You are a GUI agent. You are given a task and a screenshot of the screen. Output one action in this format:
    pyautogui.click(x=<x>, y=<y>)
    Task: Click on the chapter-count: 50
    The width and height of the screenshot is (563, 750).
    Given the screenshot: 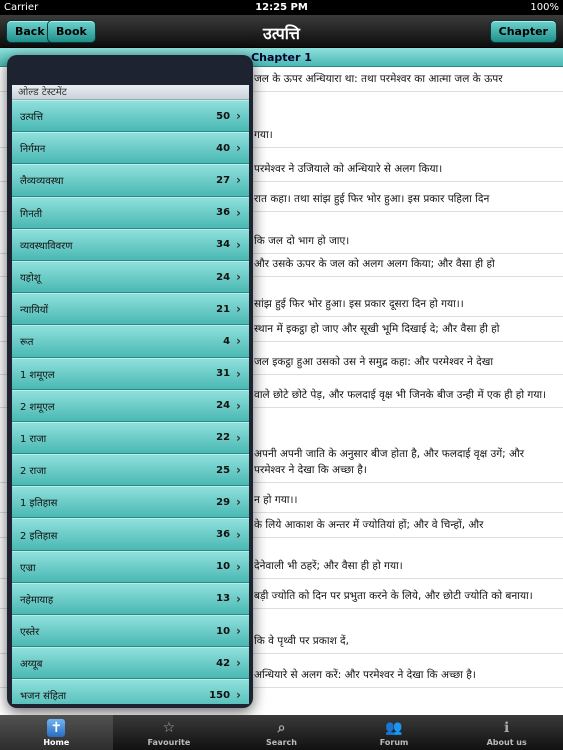 What is the action you would take?
    pyautogui.click(x=223, y=116)
    